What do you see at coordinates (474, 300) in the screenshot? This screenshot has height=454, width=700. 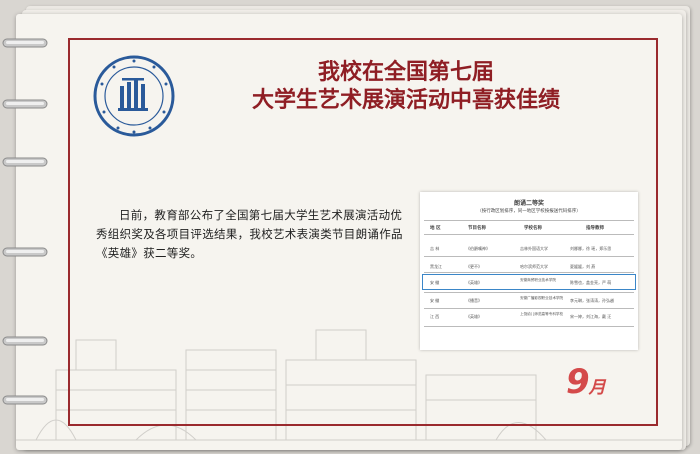 I see `doc-cell: 《播音》` at bounding box center [474, 300].